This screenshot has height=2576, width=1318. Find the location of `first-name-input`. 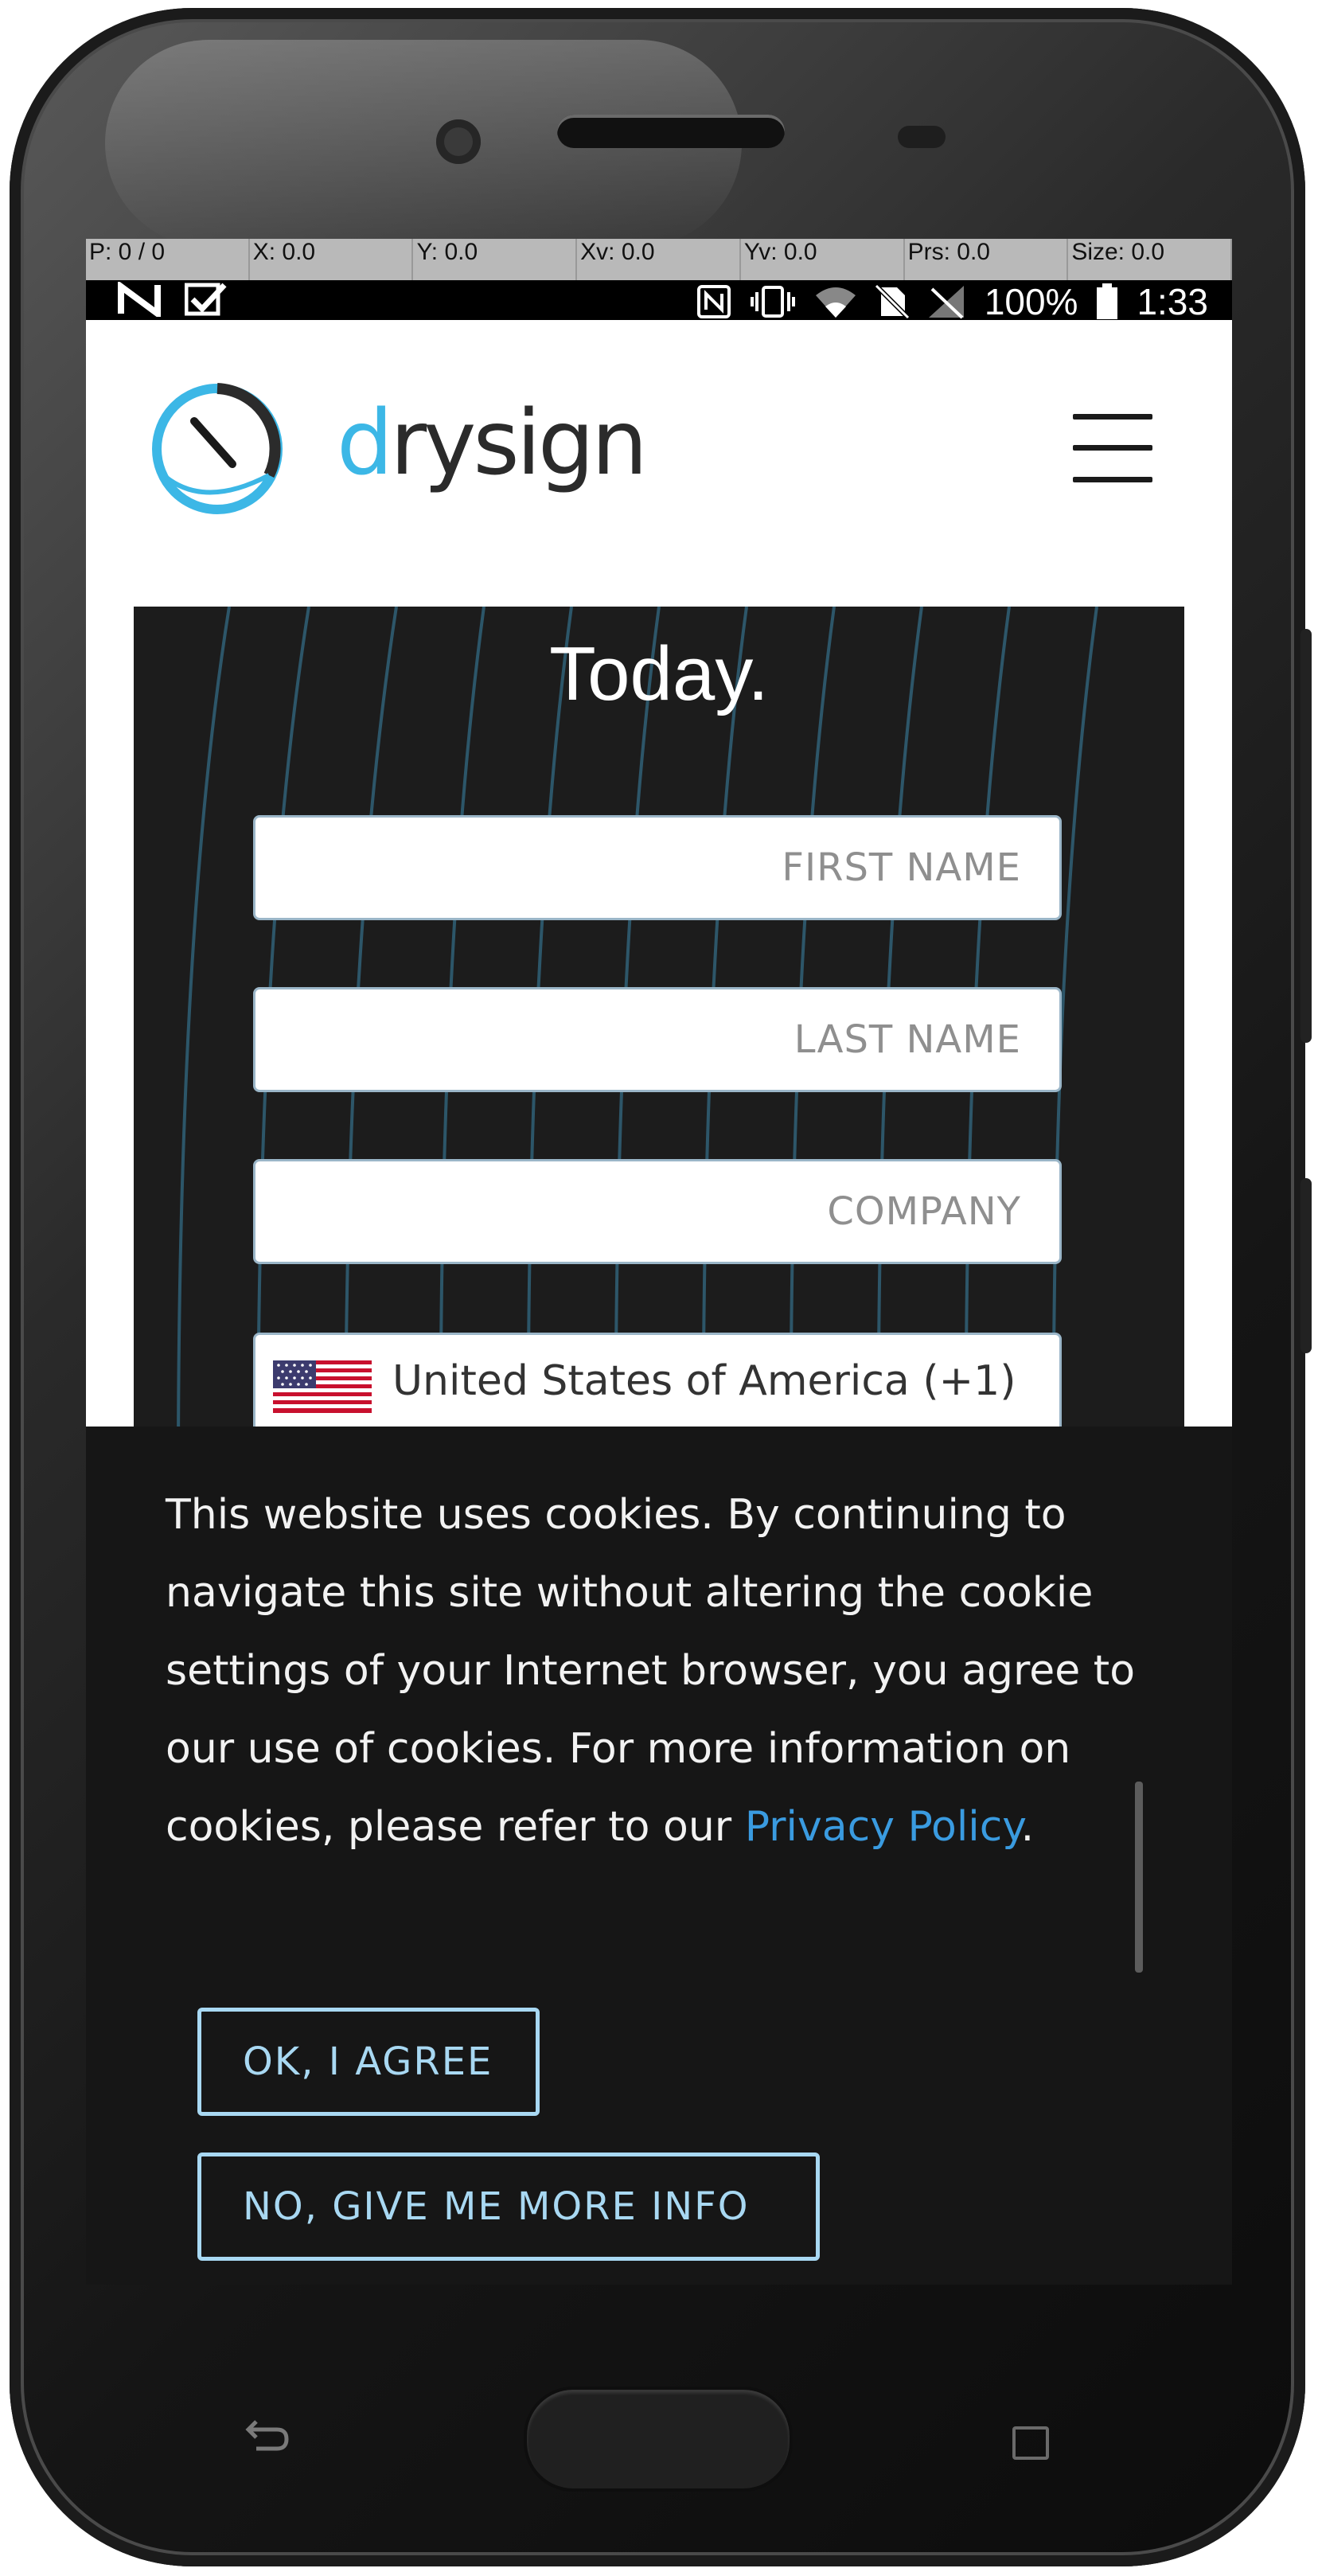

first-name-input is located at coordinates (657, 868).